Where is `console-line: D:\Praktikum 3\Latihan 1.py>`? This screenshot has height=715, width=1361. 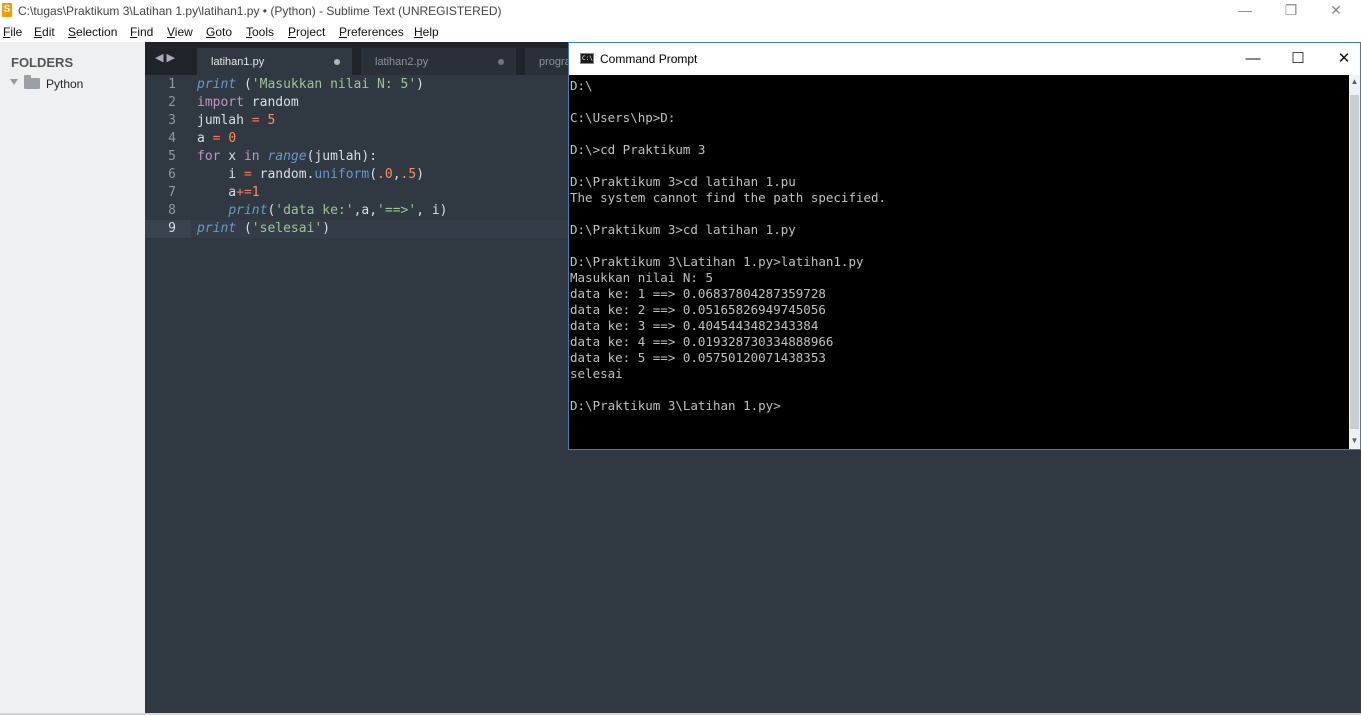 console-line: D:\Praktikum 3\Latihan 1.py> is located at coordinates (675, 405).